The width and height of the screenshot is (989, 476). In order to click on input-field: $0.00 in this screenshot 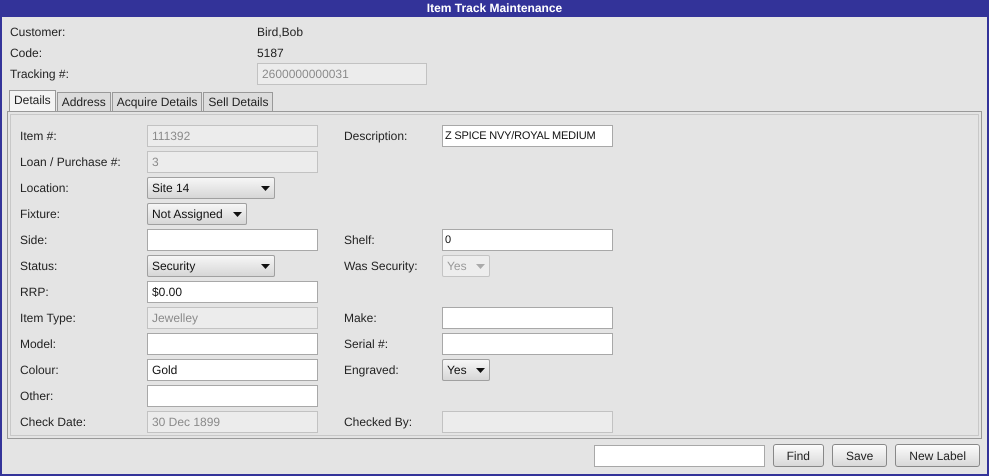, I will do `click(232, 292)`.